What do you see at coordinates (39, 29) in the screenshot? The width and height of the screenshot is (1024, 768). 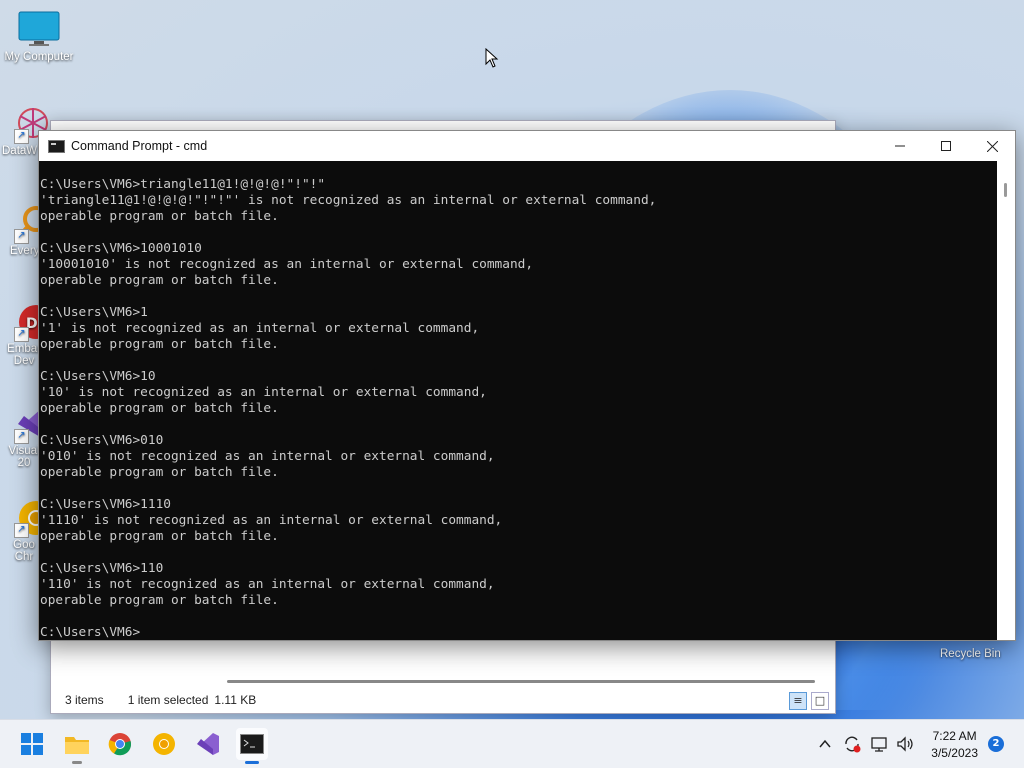 I see `monitor-icon` at bounding box center [39, 29].